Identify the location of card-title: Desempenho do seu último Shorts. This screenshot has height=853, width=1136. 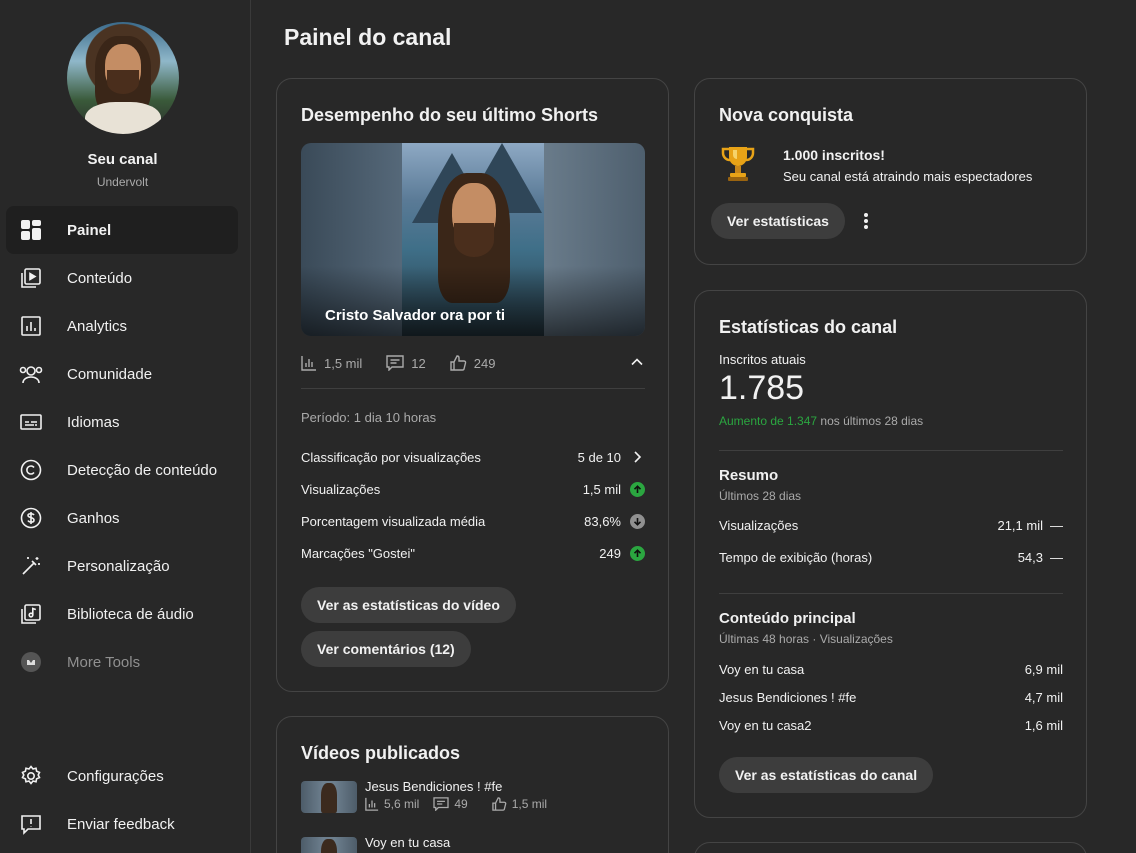
(450, 115).